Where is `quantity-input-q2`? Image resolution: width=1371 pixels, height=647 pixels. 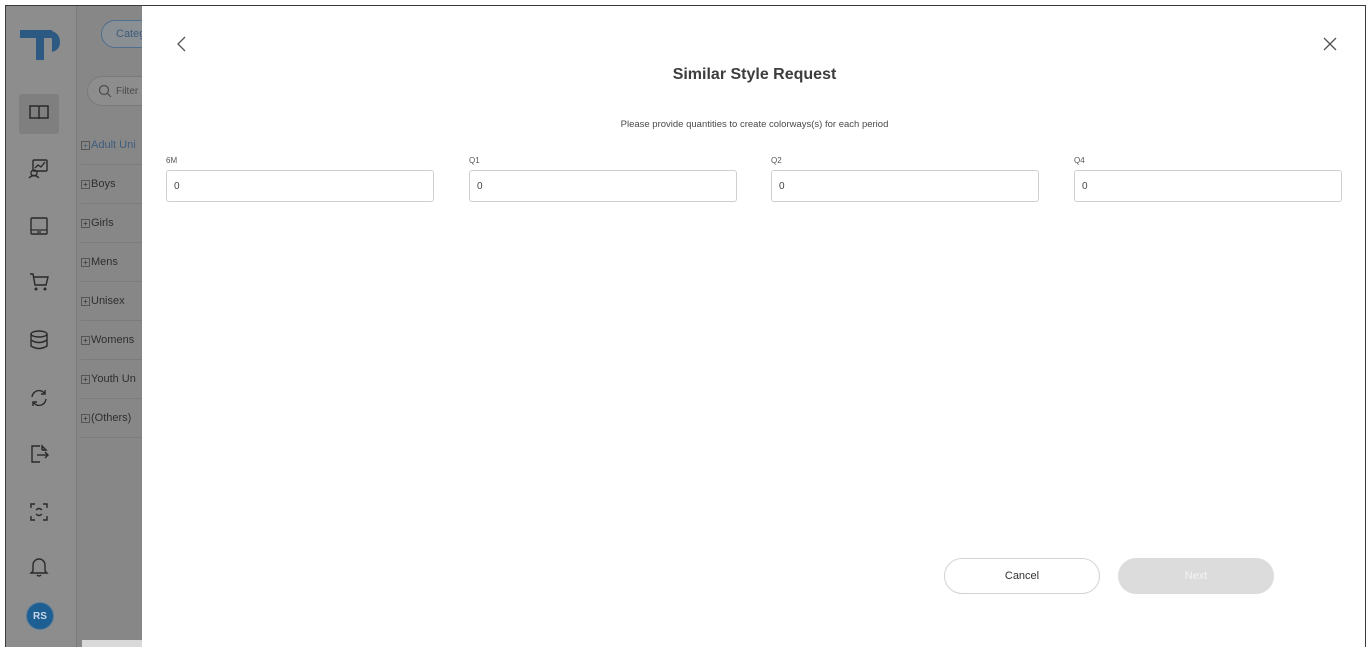 quantity-input-q2 is located at coordinates (905, 186).